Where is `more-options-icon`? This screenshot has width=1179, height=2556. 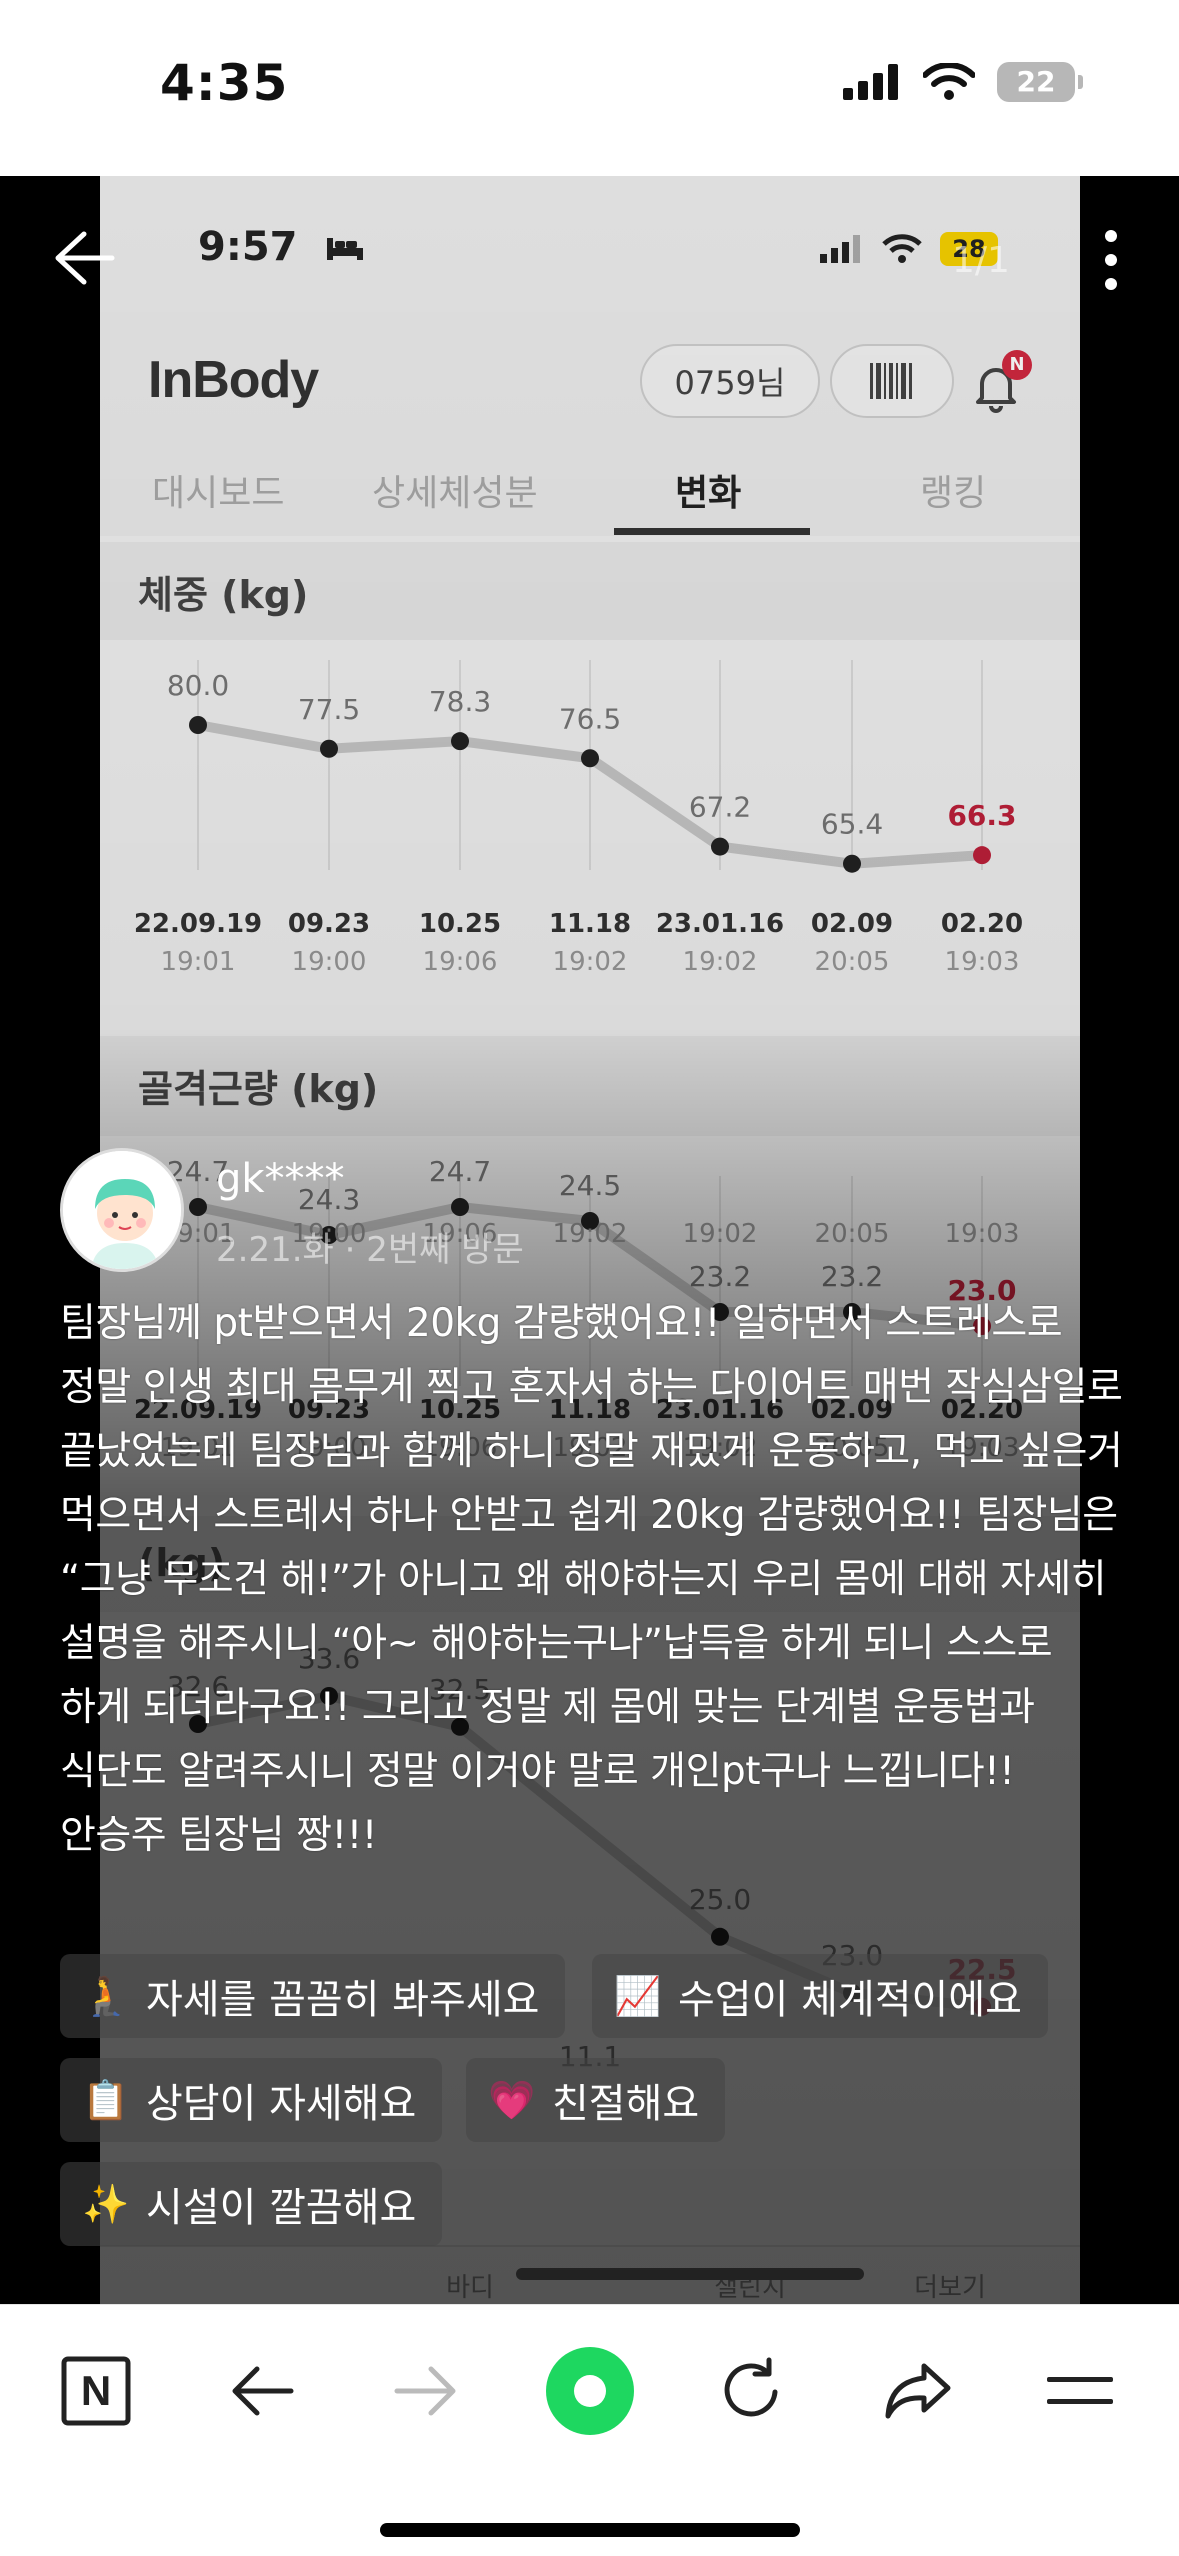
more-options-icon is located at coordinates (1111, 260).